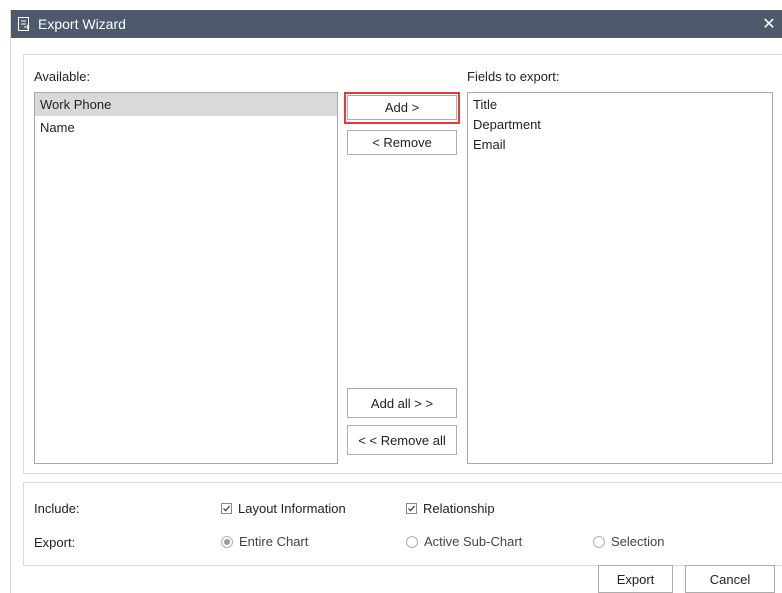  I want to click on entire-chart-radio: Entire Chart, so click(264, 541).